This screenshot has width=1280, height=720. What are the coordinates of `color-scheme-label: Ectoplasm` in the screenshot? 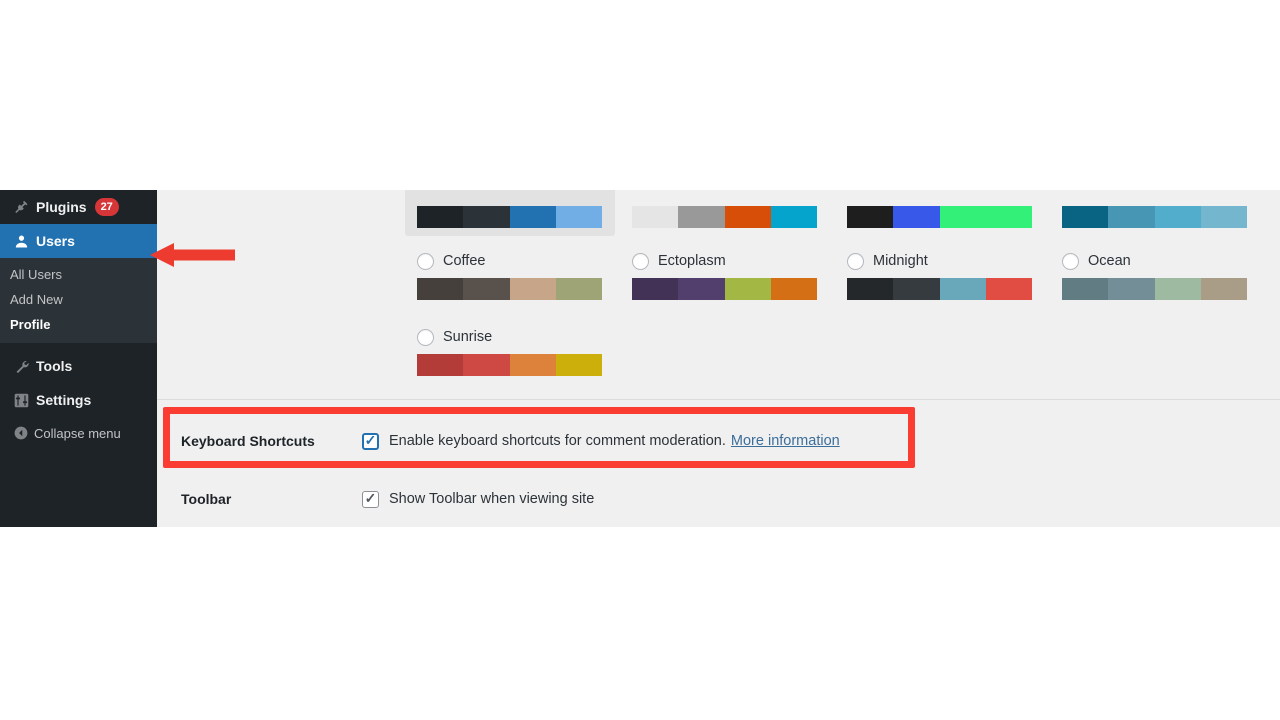 It's located at (692, 261).